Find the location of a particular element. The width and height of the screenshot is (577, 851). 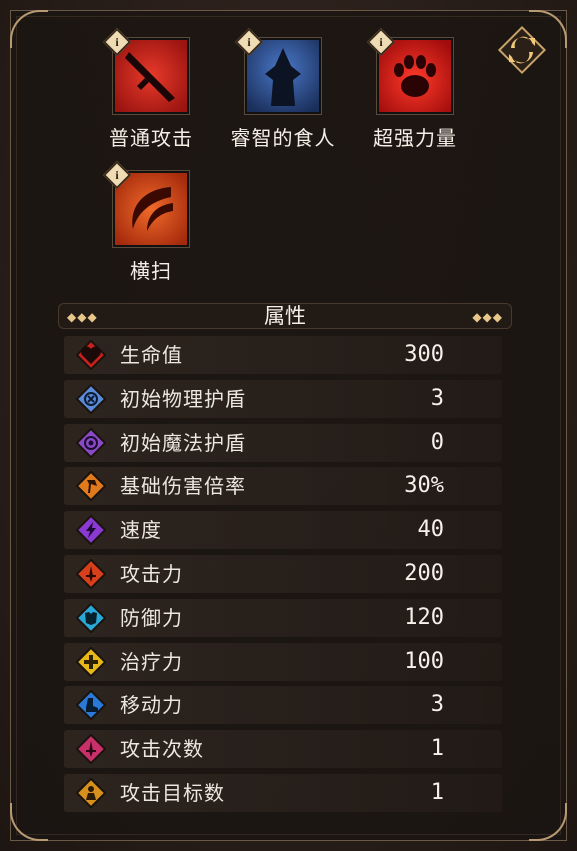

magic-shield-icon is located at coordinates (91, 443).